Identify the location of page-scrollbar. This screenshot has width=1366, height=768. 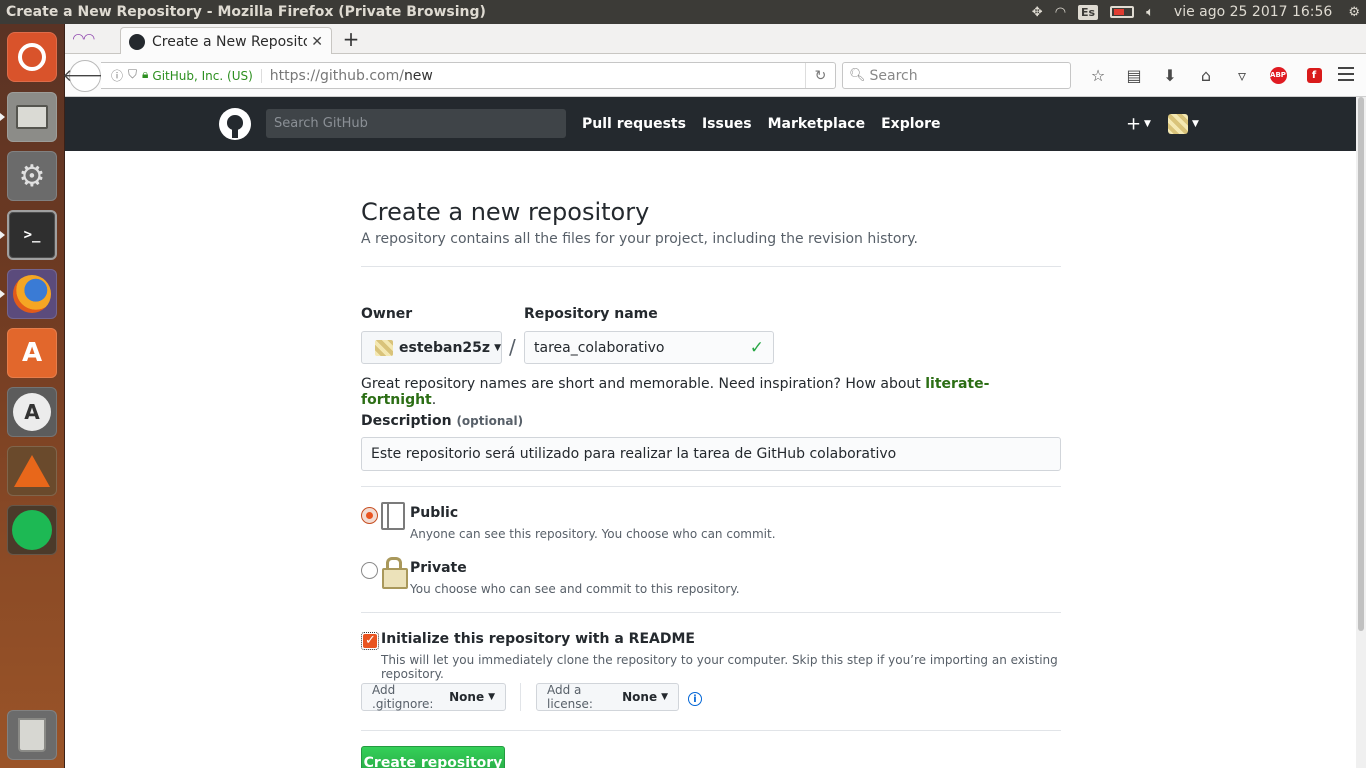
(1361, 432).